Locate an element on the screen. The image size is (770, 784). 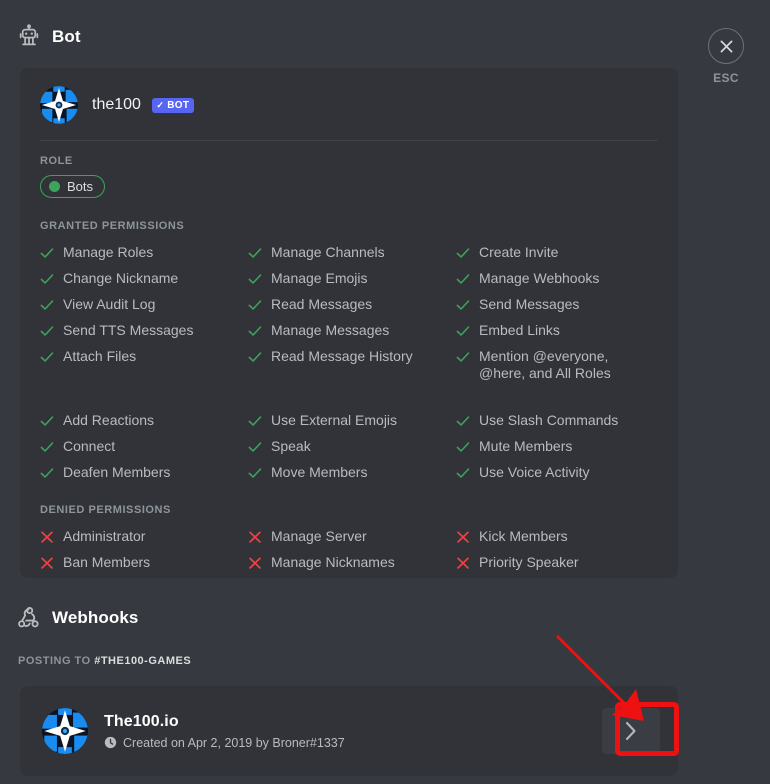
granted-permission-item: Manage Channels is located at coordinates (352, 253).